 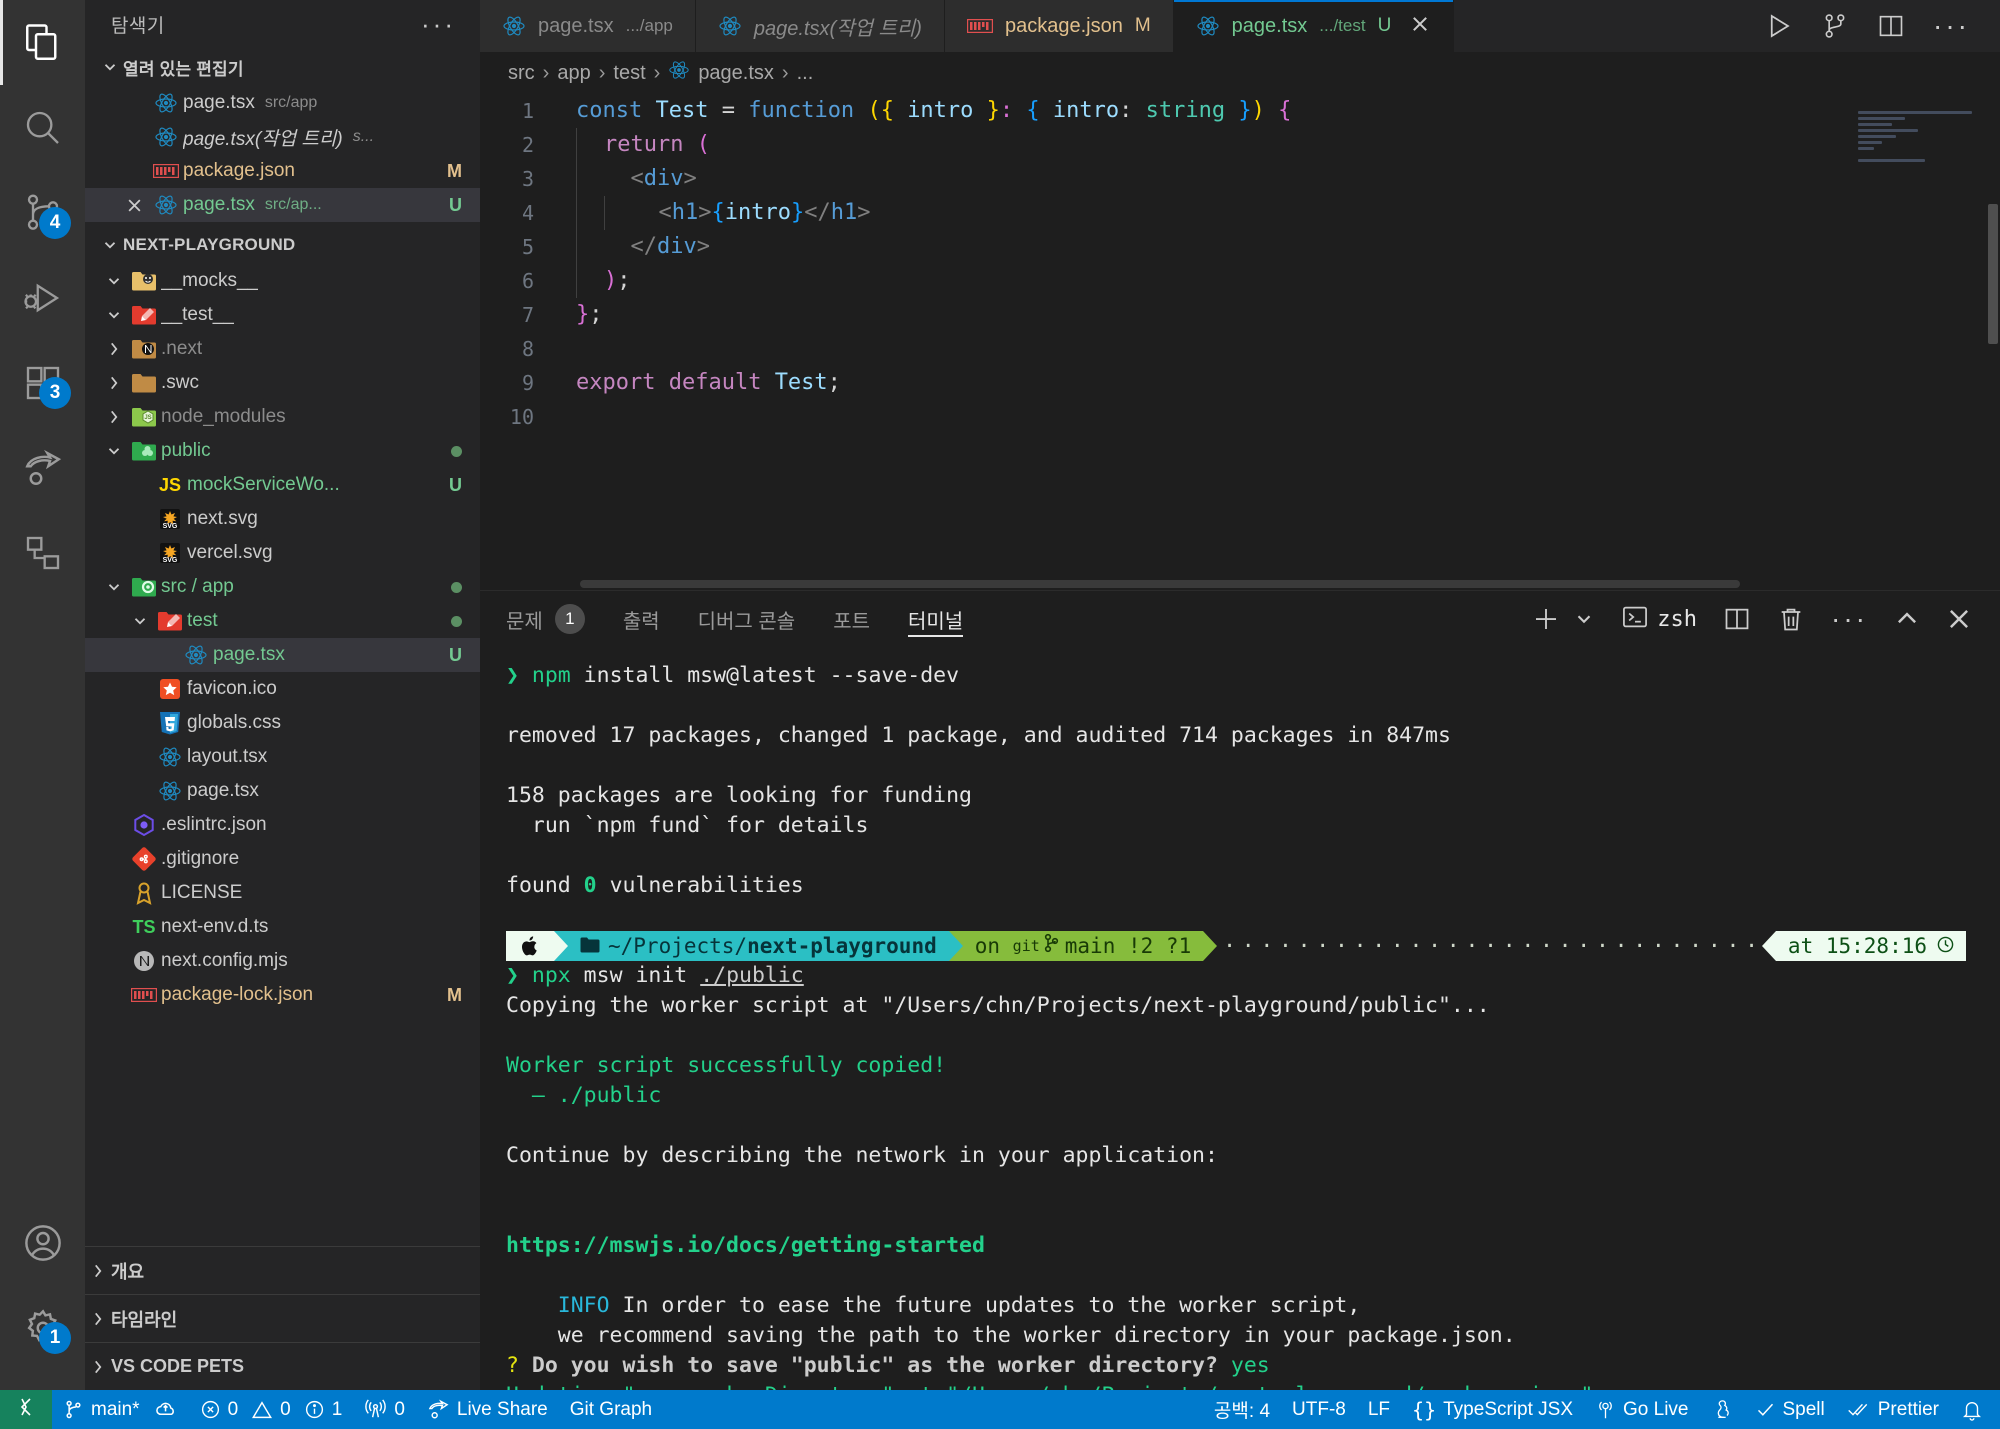 I want to click on activity-item-manage: 1, so click(x=42, y=1327).